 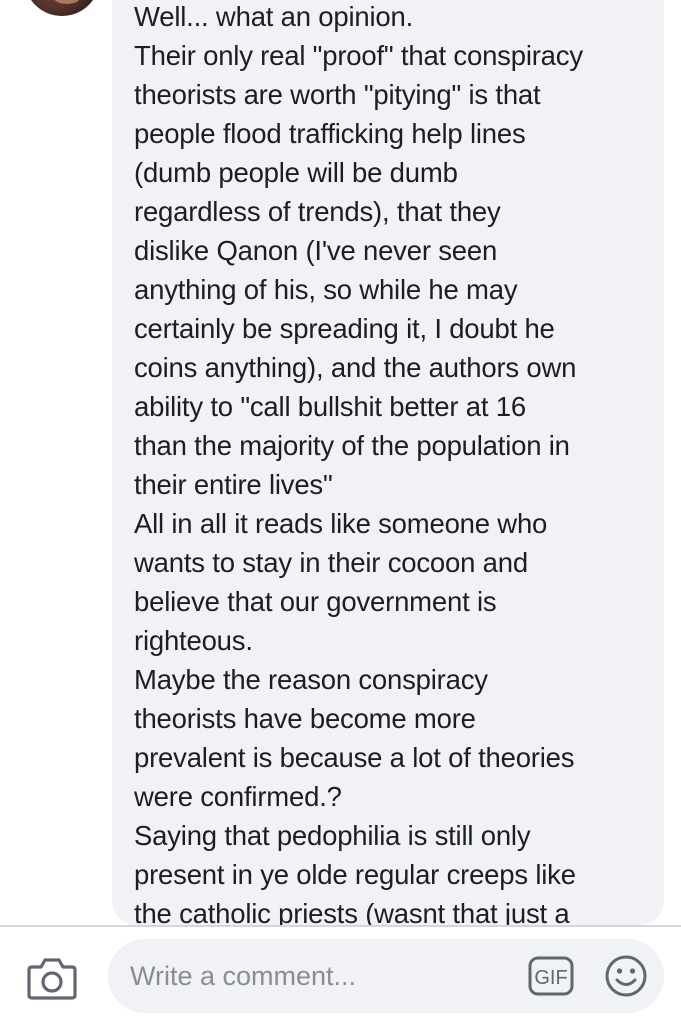 I want to click on emoji-button, so click(x=626, y=976).